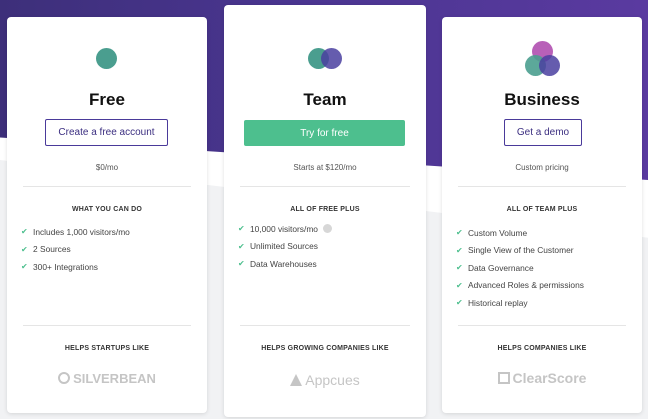 This screenshot has height=419, width=648. Describe the element at coordinates (549, 378) in the screenshot. I see `customer-logo-text: ClearScore` at that location.